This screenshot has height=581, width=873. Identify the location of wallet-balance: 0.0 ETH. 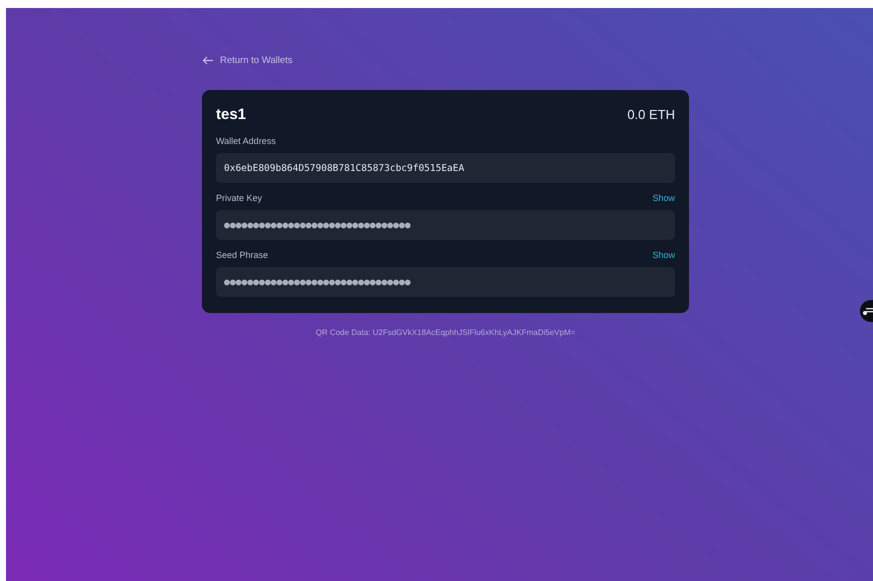
(651, 114).